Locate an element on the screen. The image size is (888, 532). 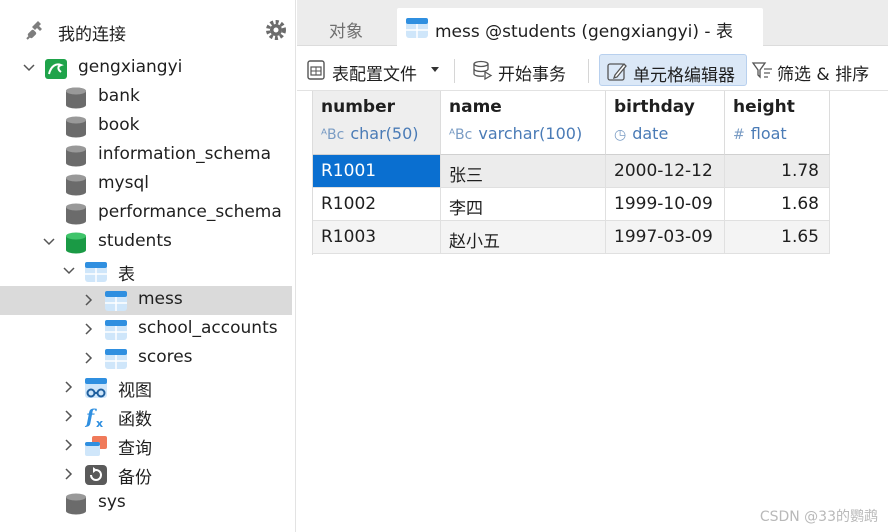
watermark: CSDN @33的鹦鹉 is located at coordinates (818, 517).